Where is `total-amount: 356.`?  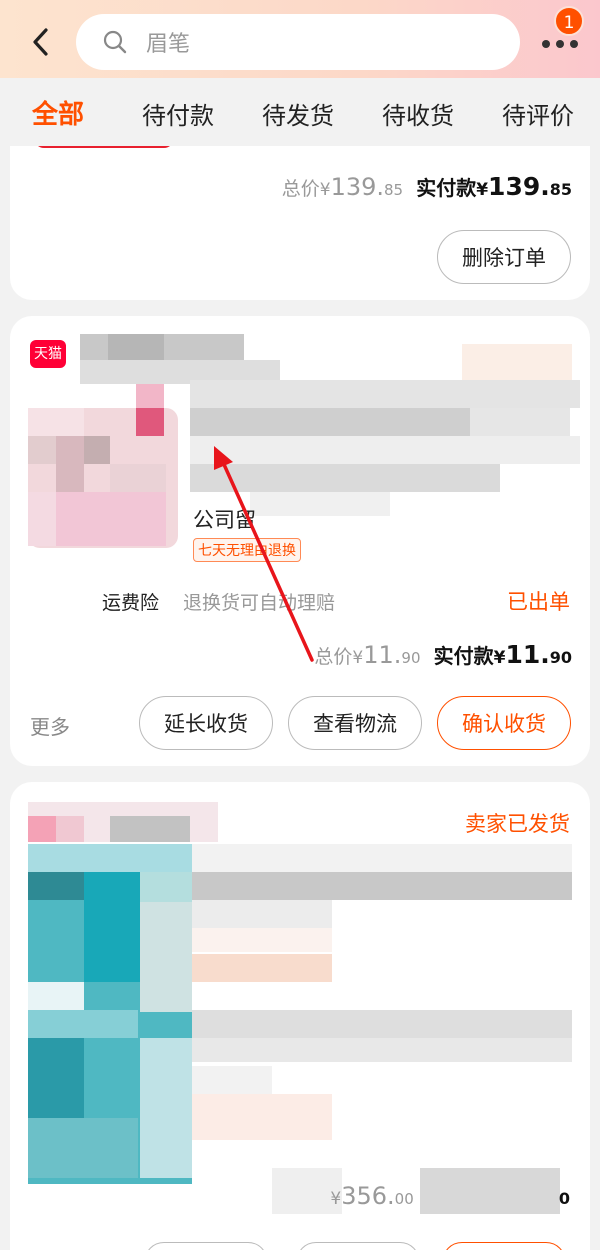
total-amount: 356. is located at coordinates (368, 1196).